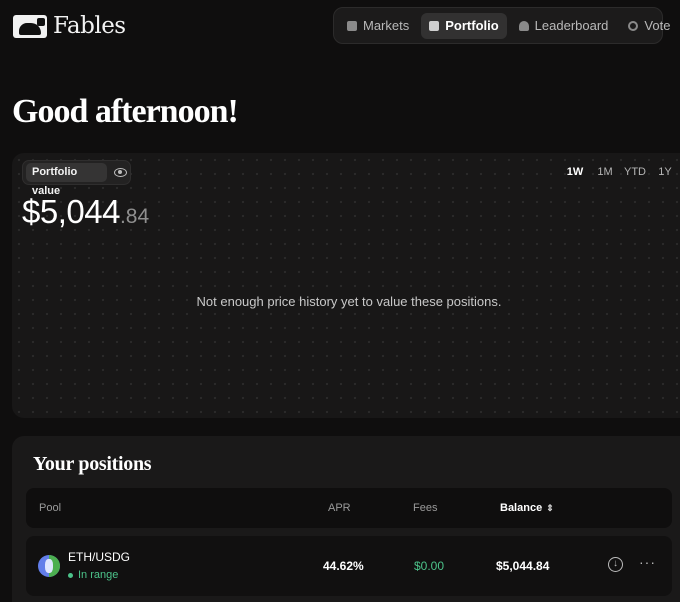 This screenshot has height=602, width=680. What do you see at coordinates (120, 172) in the screenshot?
I see `eye-icon` at bounding box center [120, 172].